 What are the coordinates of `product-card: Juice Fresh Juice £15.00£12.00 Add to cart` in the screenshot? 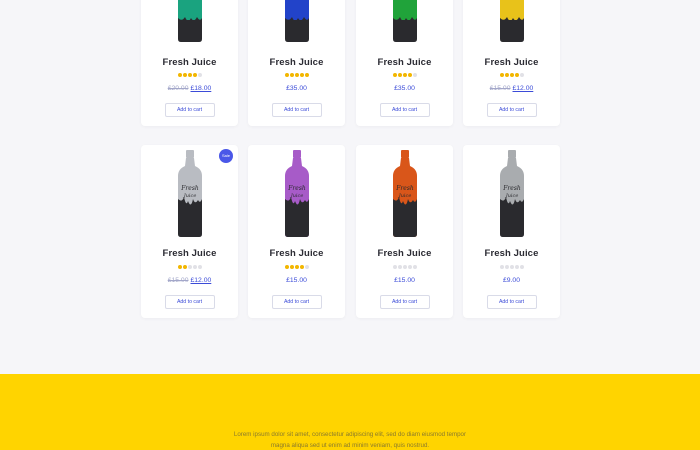 It's located at (511, 63).